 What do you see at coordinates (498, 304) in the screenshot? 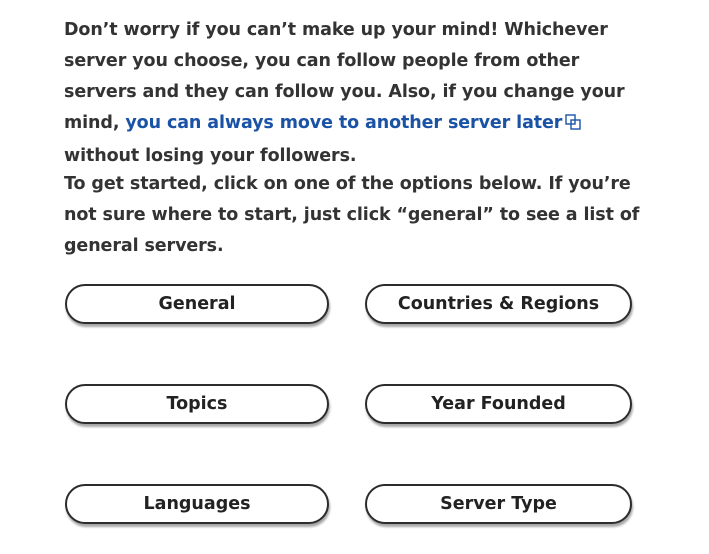
I see `countries-regions-button: Countries & Regions` at bounding box center [498, 304].